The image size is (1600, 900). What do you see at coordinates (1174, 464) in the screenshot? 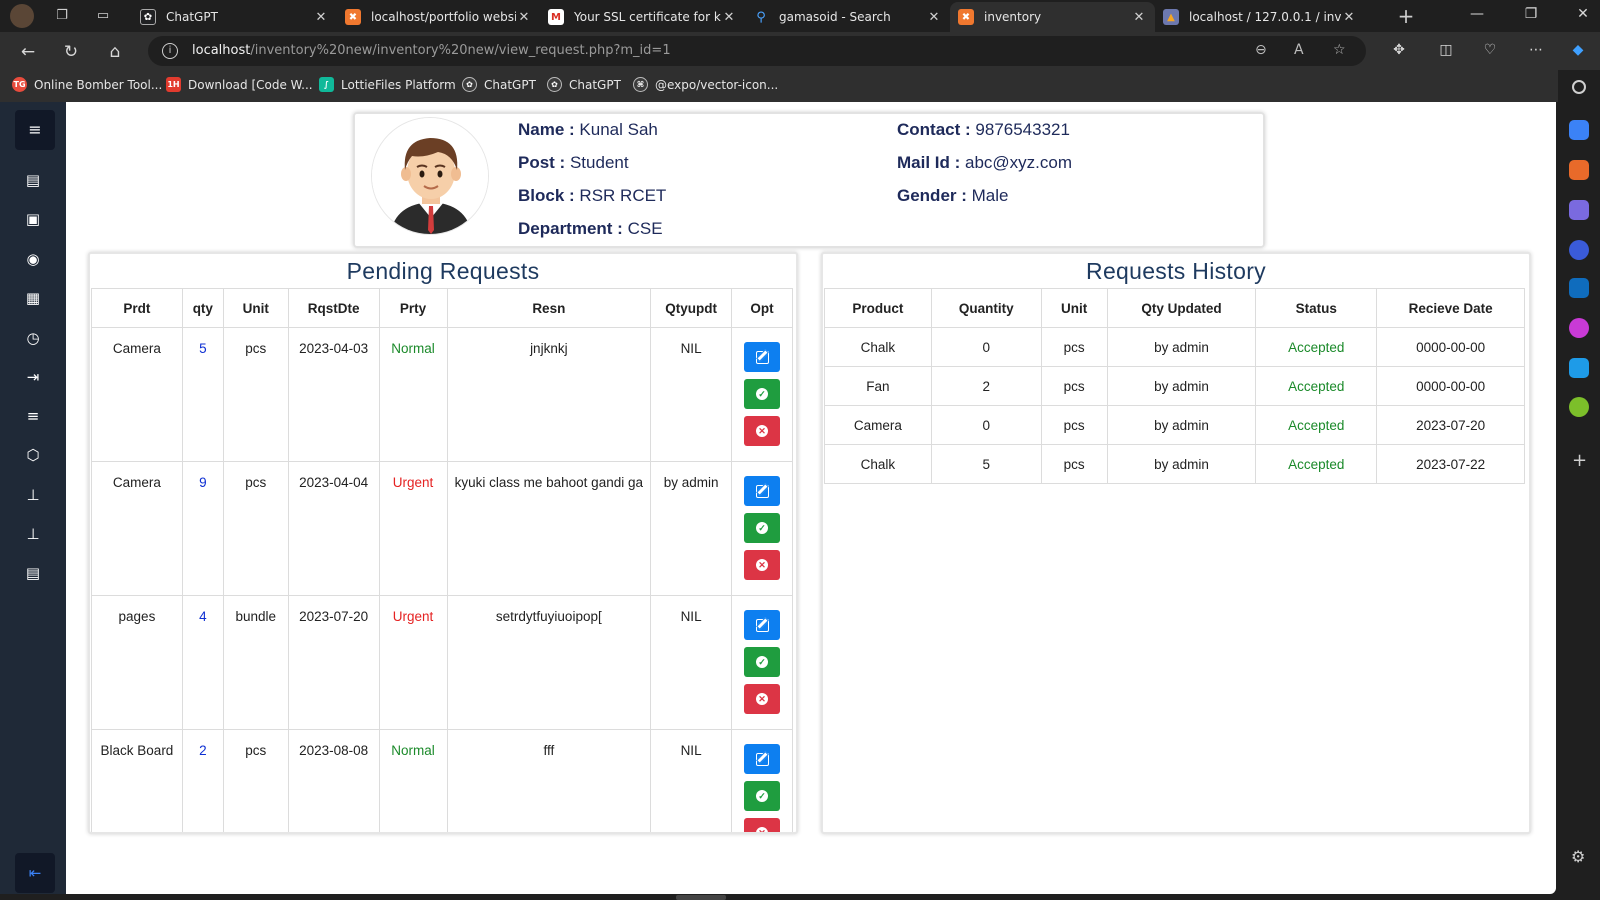
I see `table-row: Chalk 5 pcs by admin Accepted 2023-07-22` at bounding box center [1174, 464].